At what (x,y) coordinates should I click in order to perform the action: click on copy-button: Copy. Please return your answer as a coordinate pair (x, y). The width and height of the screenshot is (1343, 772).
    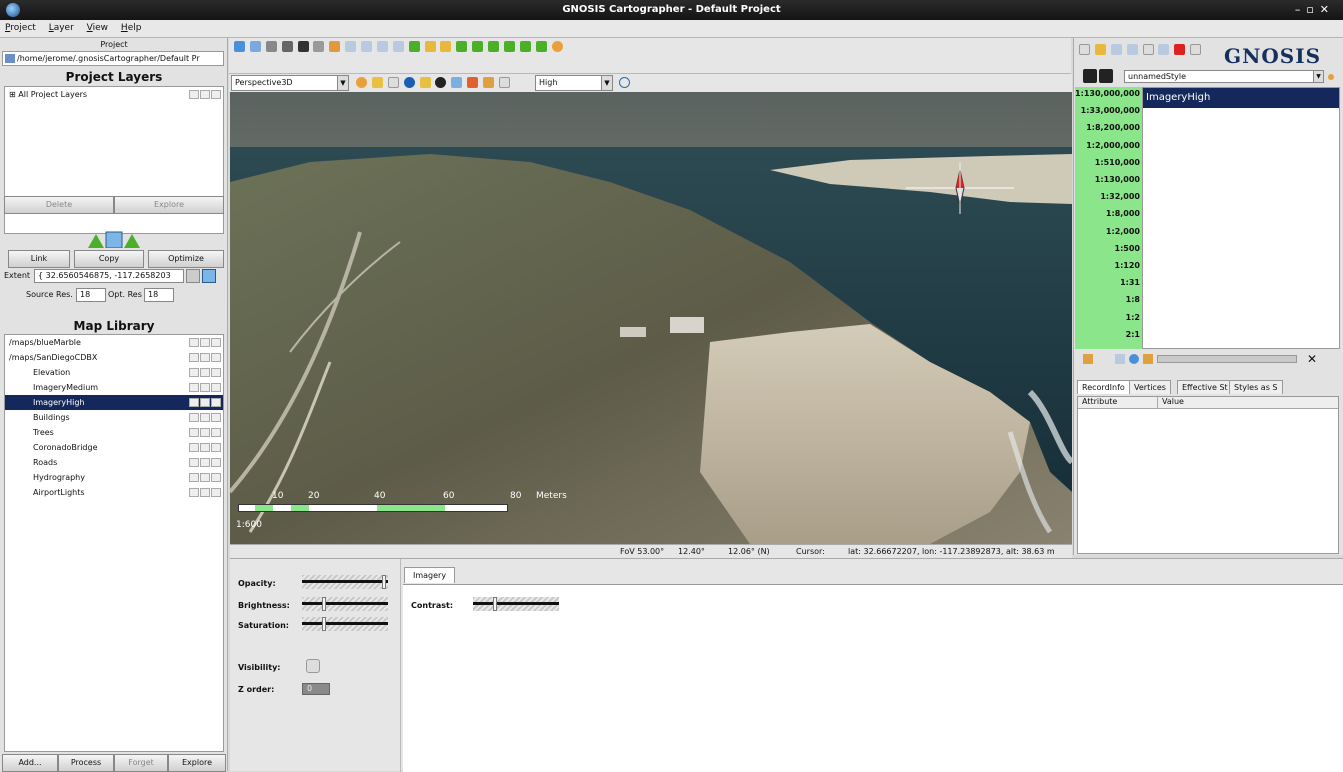
    Looking at the image, I should click on (109, 259).